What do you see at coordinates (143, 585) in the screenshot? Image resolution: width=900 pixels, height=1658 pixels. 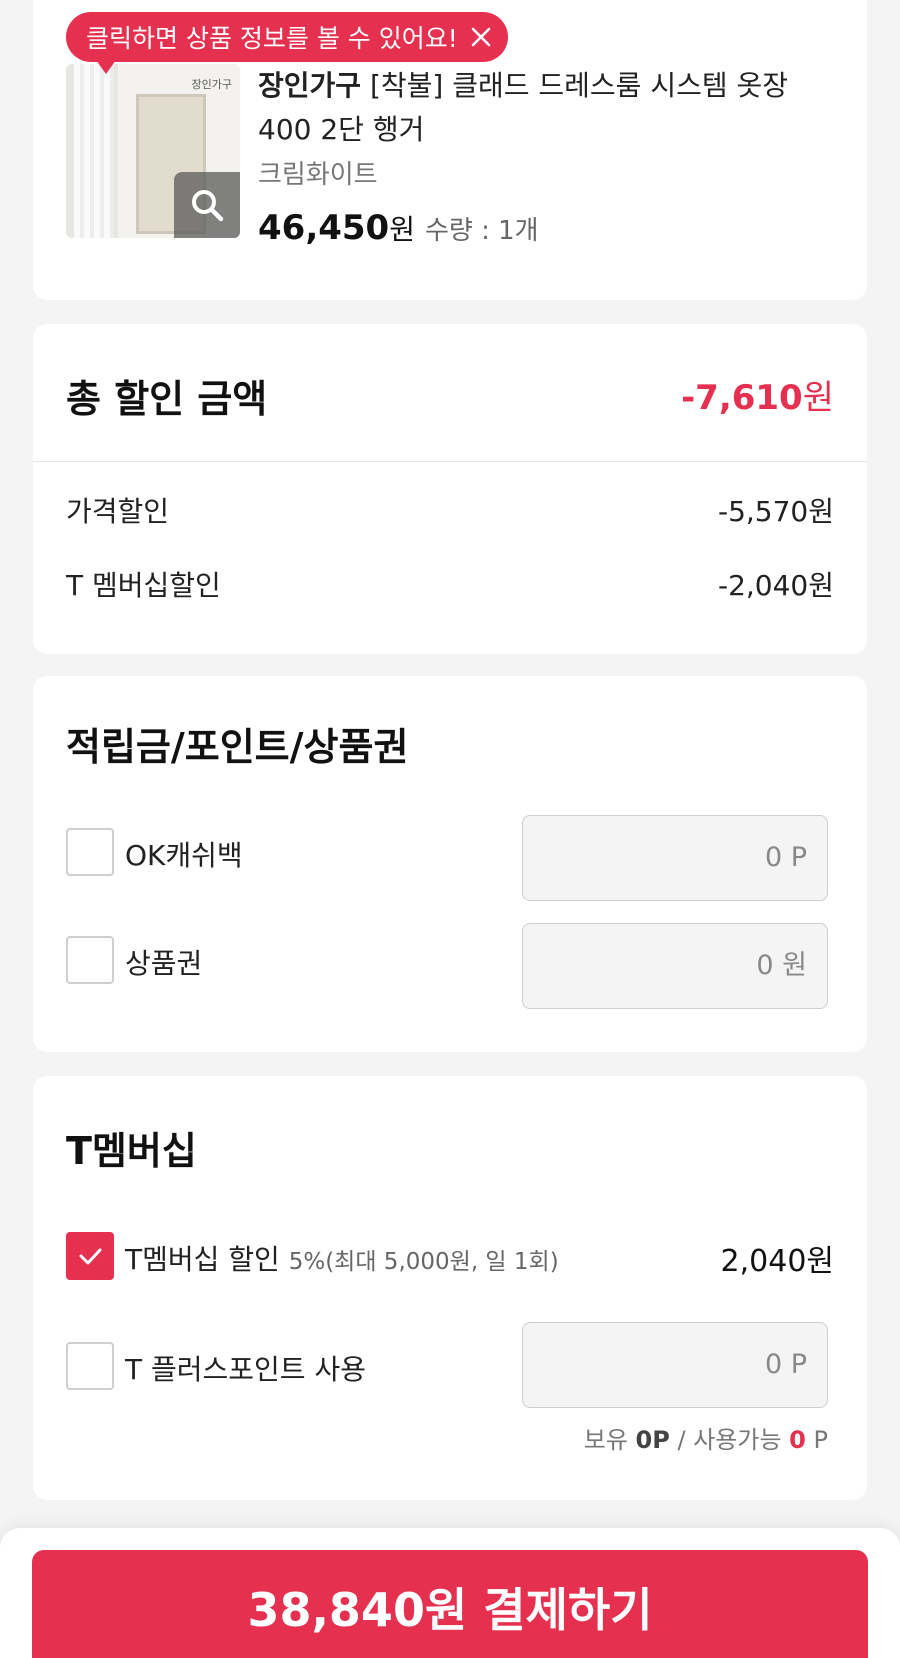 I see `membership-discount-label: T 멤버십할인` at bounding box center [143, 585].